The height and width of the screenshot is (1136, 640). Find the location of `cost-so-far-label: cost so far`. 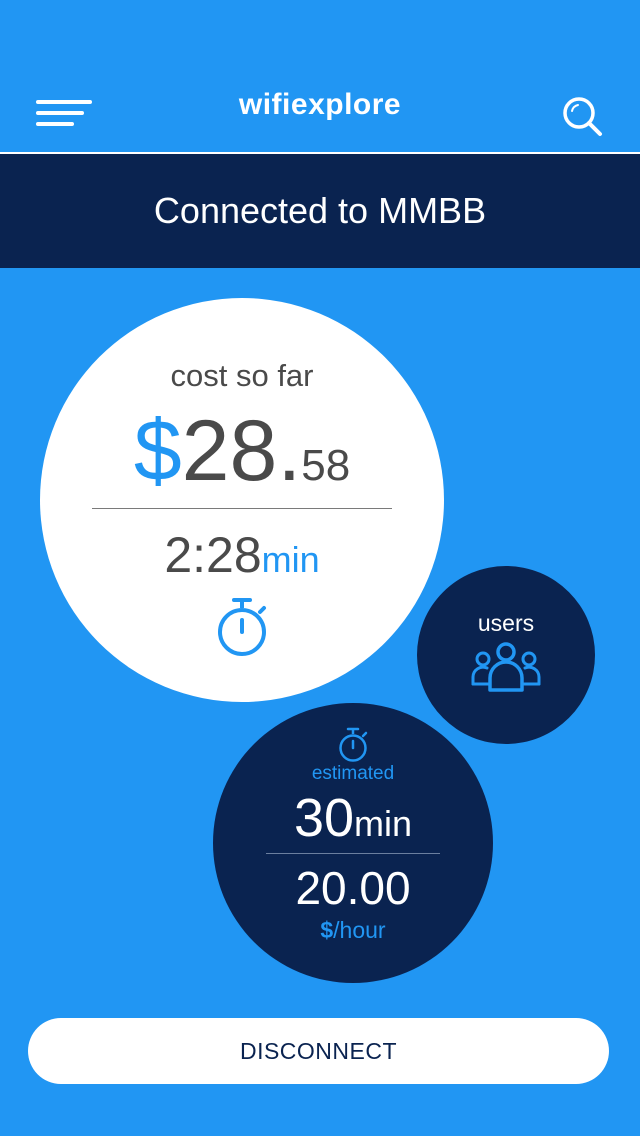

cost-so-far-label: cost so far is located at coordinates (242, 375).